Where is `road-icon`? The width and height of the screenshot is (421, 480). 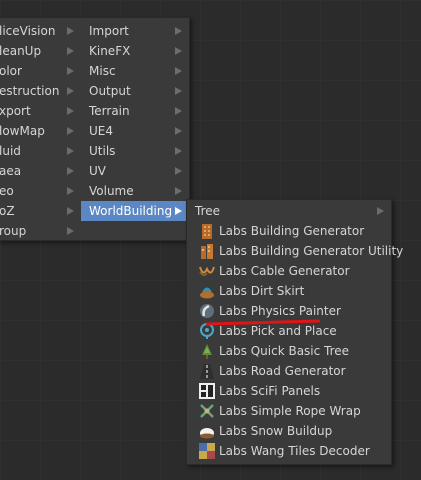
road-icon is located at coordinates (207, 371).